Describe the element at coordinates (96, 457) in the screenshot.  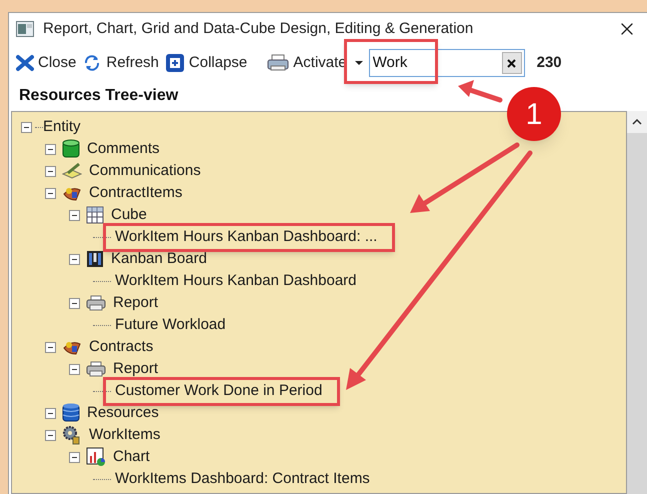
I see `chart-icon` at that location.